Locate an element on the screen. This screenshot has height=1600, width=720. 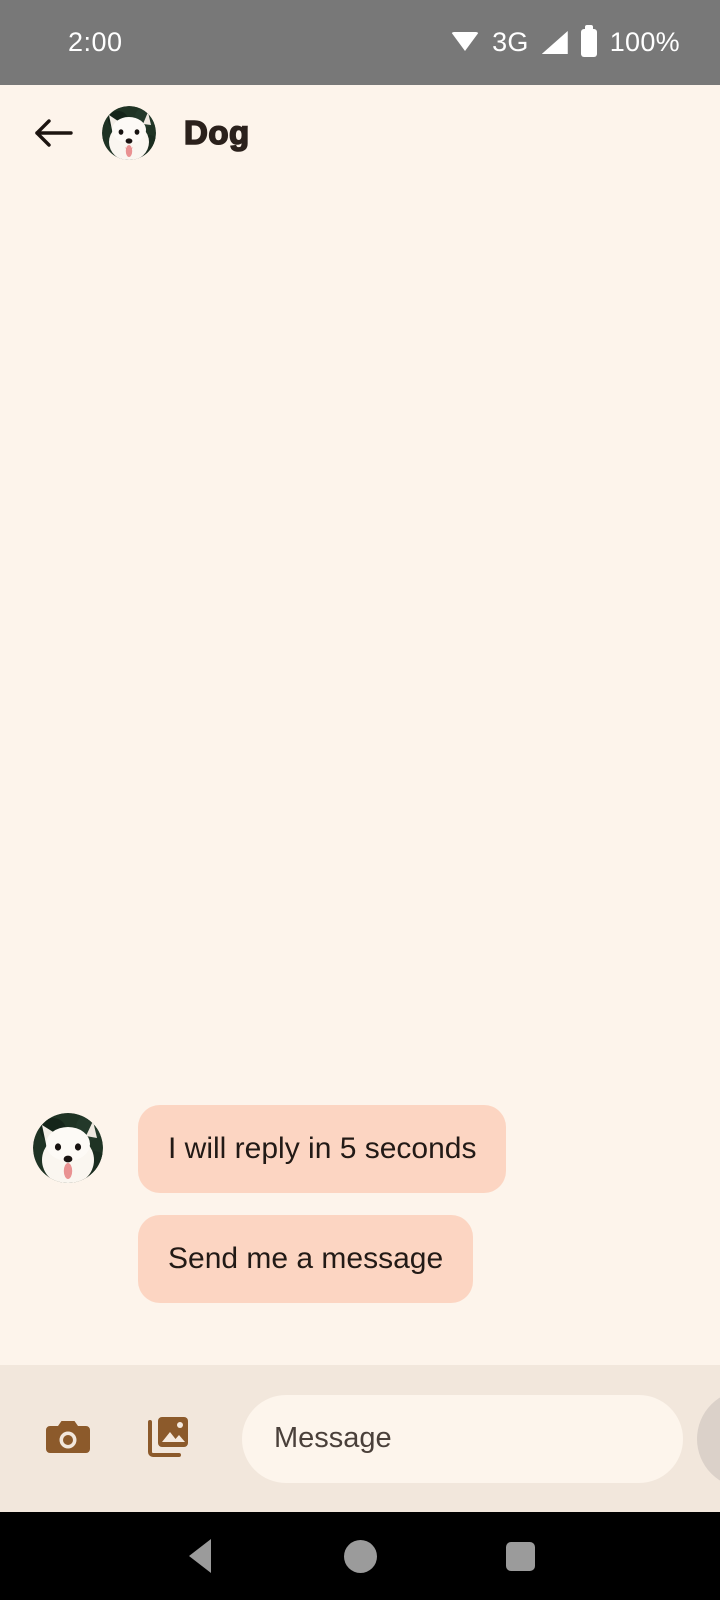
nav-recents-icon is located at coordinates (520, 1556).